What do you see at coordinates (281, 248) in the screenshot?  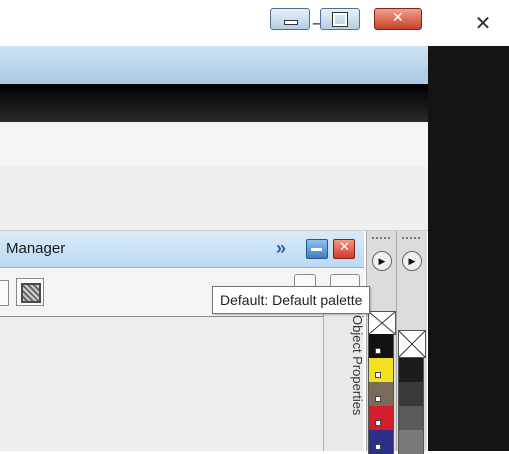 I see `expand-icon: »` at bounding box center [281, 248].